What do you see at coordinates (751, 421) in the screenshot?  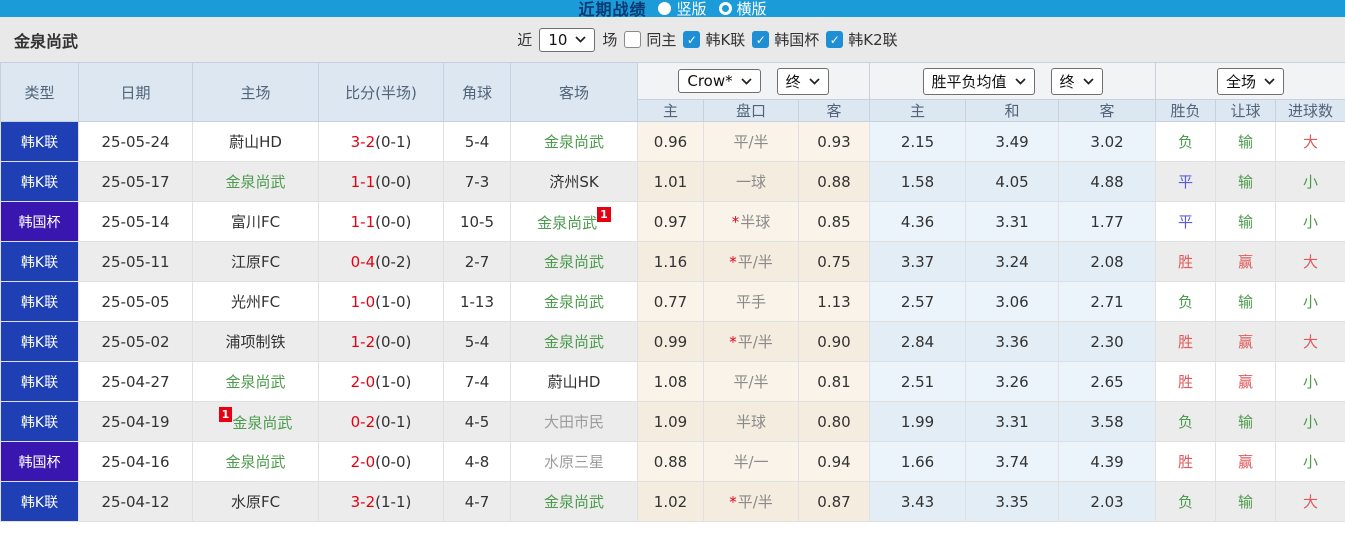 I see `handicap-cell: 半球` at bounding box center [751, 421].